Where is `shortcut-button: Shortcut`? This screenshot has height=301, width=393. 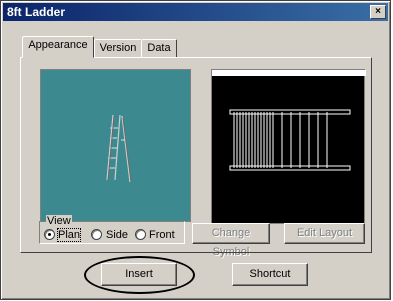 shortcut-button: Shortcut is located at coordinates (270, 274).